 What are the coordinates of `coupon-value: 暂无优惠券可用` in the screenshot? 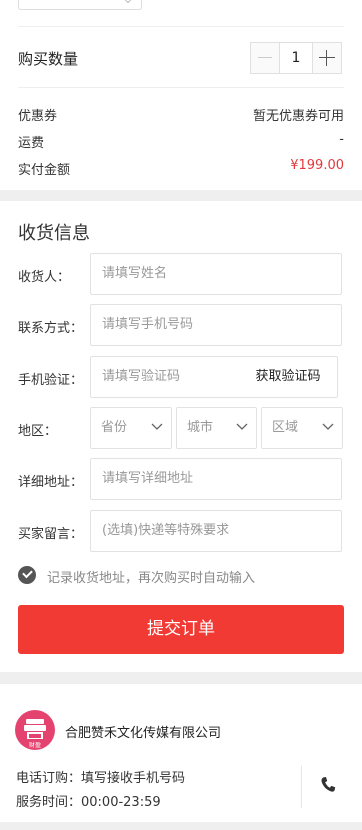 It's located at (298, 114).